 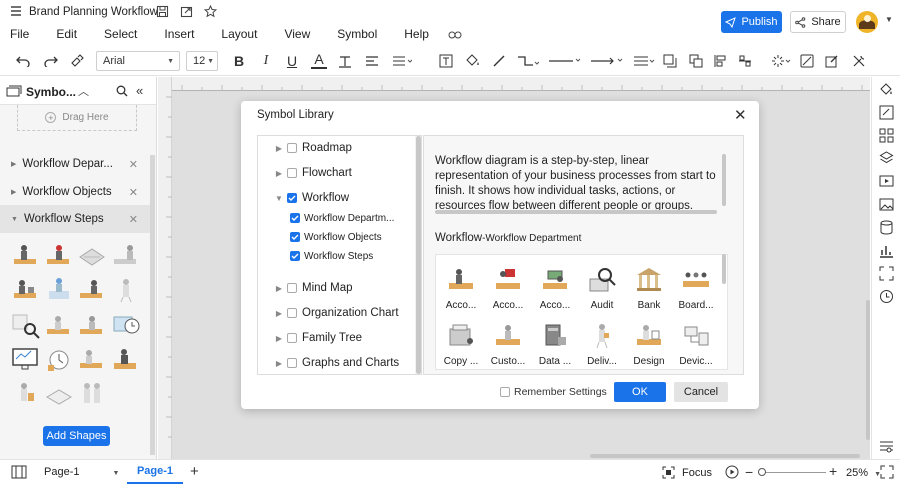 I want to click on tools-icon, so click(x=859, y=61).